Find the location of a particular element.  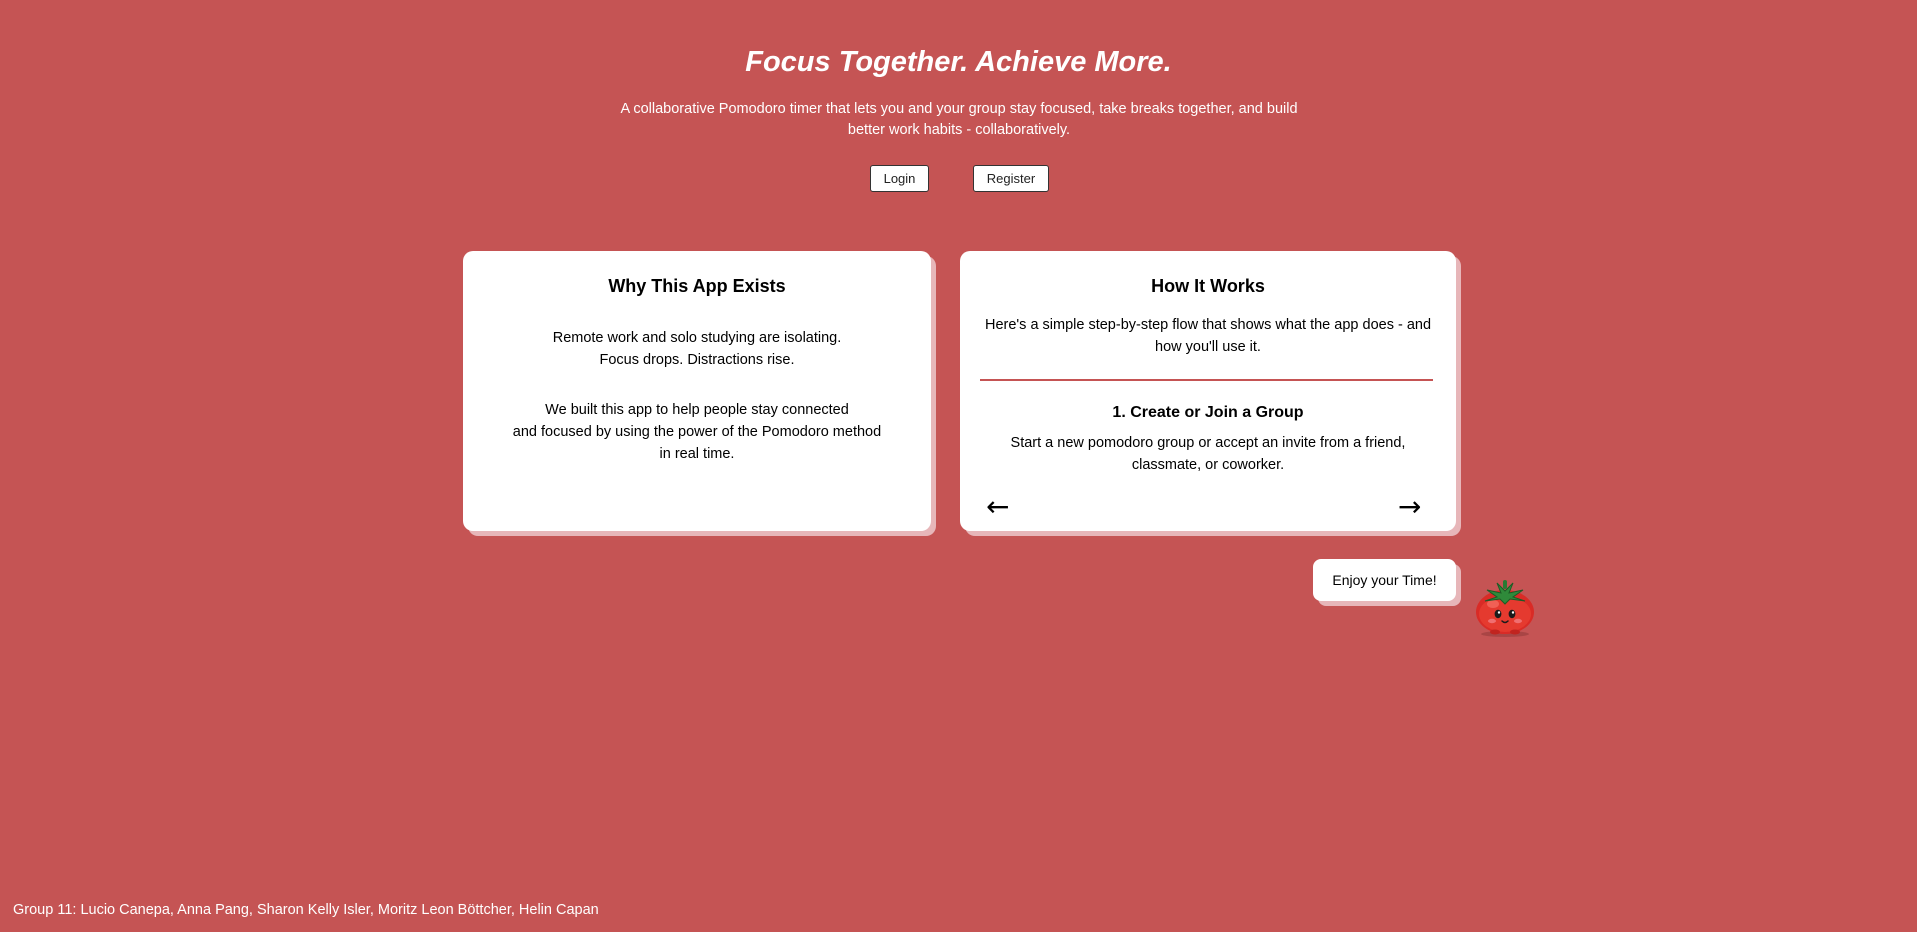

divider is located at coordinates (1206, 380).